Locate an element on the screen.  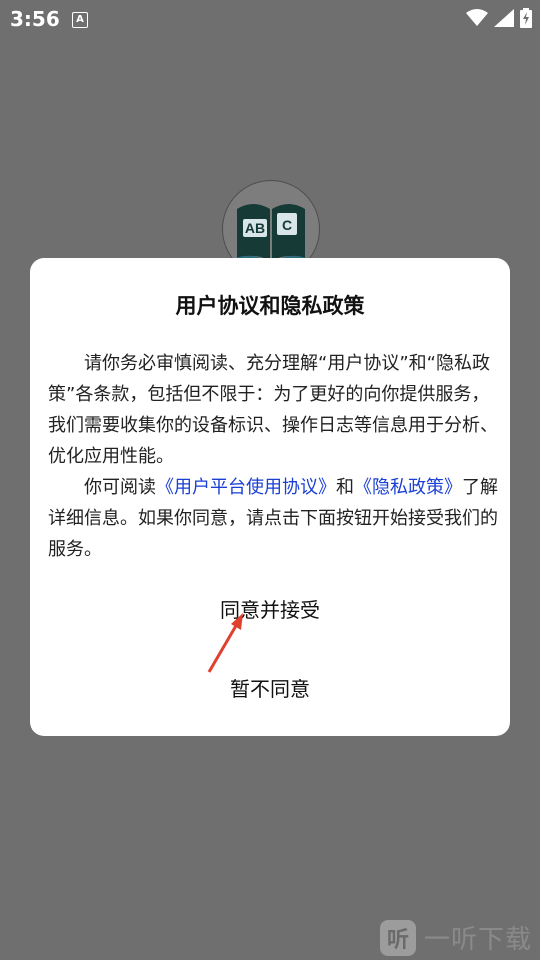
watermark: 听 一听下载 is located at coordinates (460, 937).